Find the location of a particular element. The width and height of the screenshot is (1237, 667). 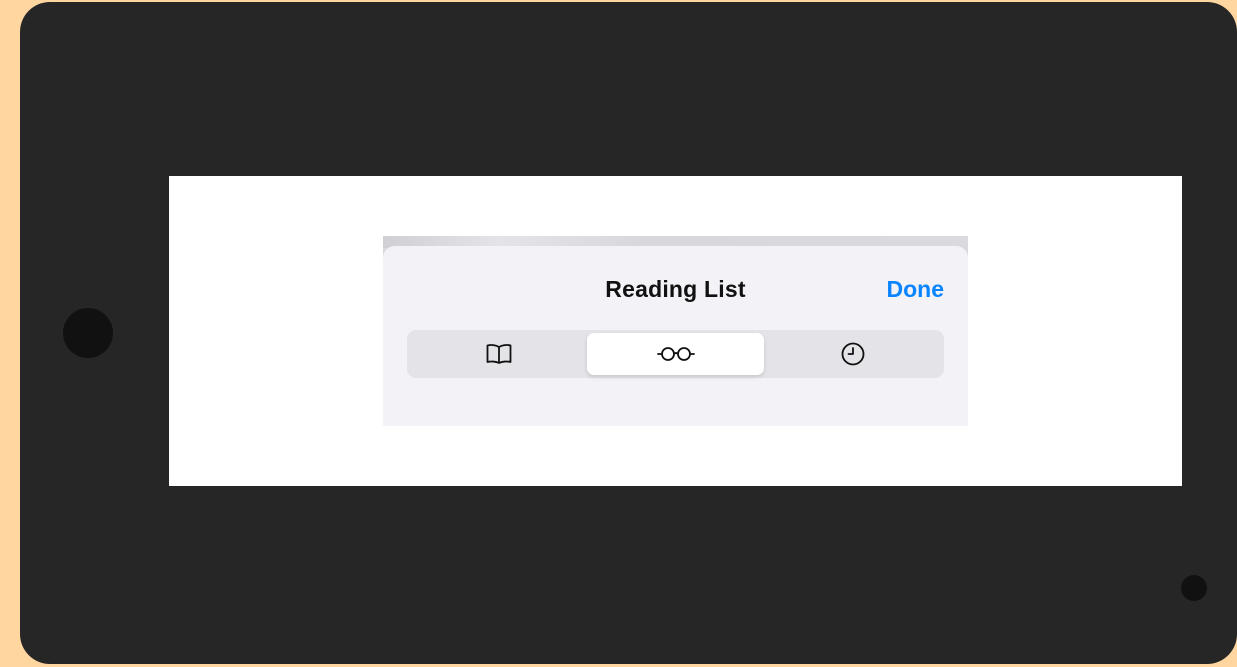

book-icon is located at coordinates (498, 354).